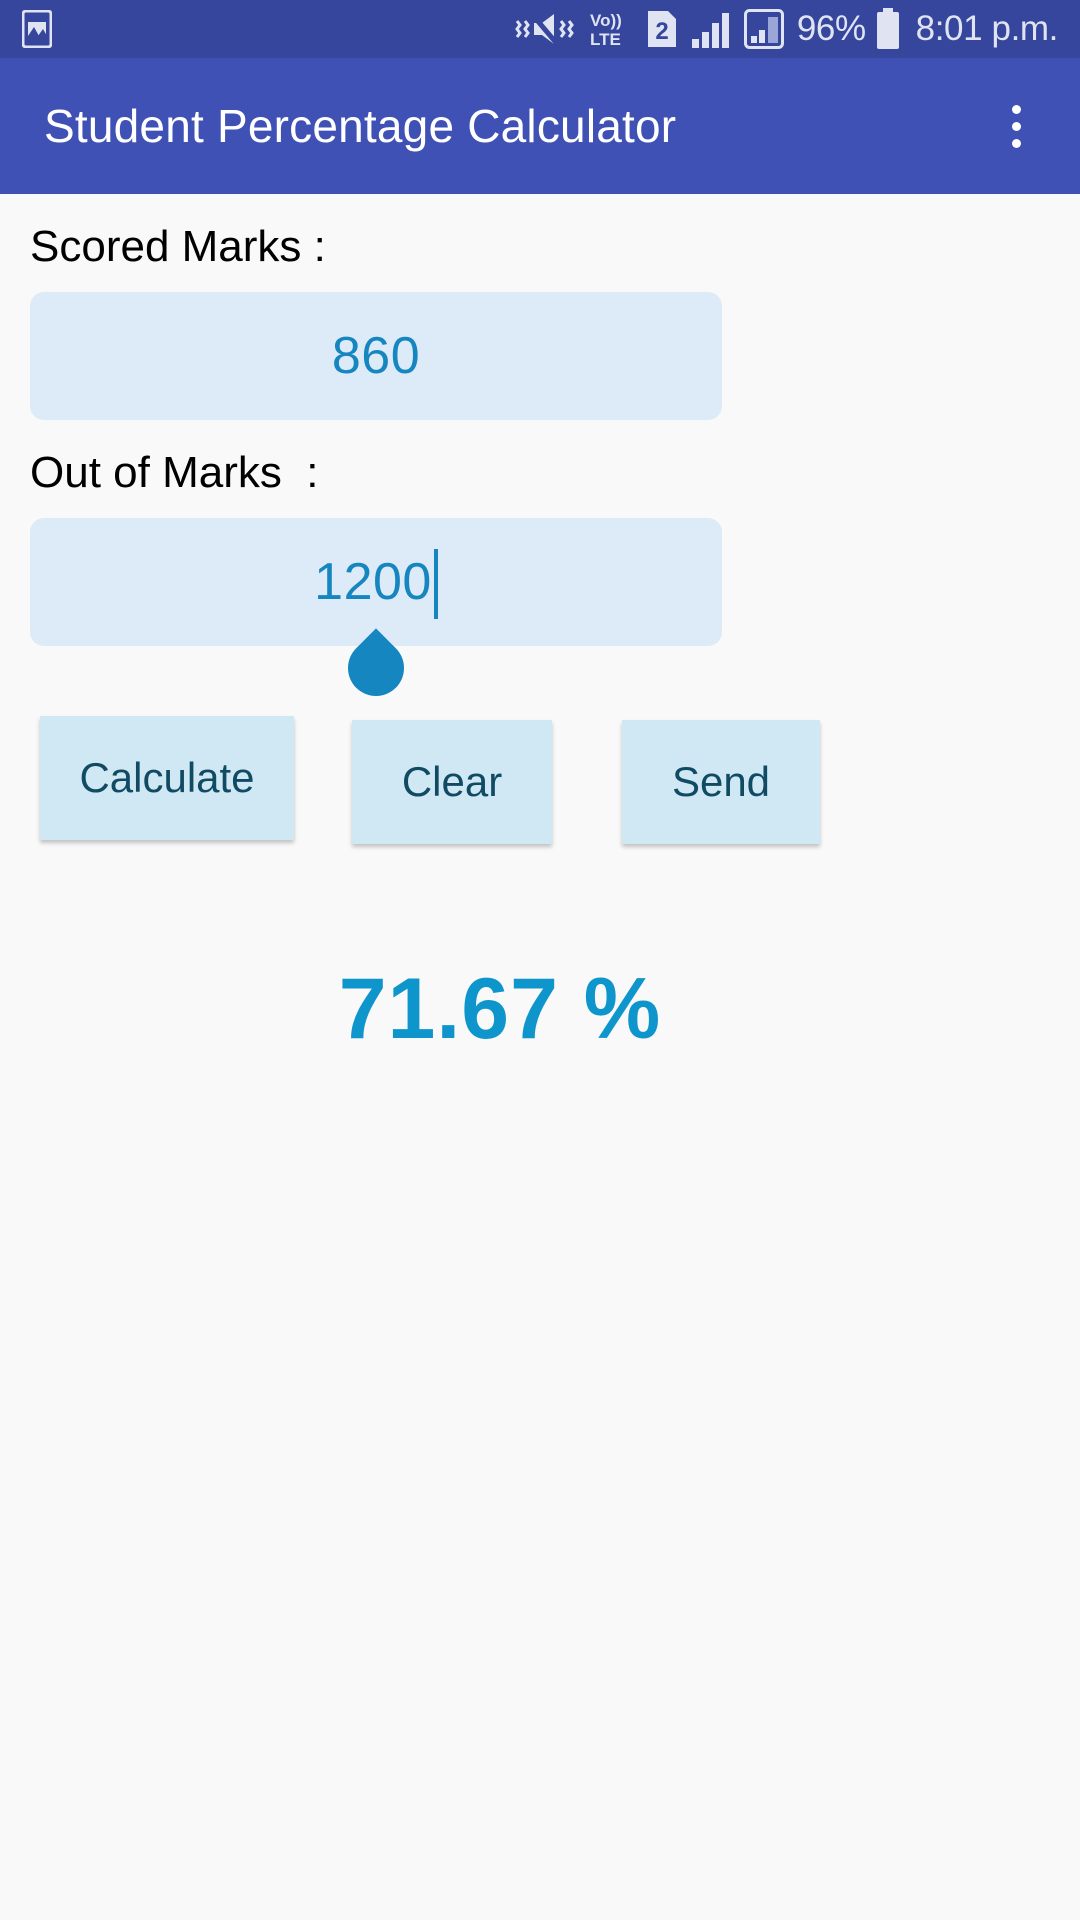 The width and height of the screenshot is (1080, 1920). I want to click on status-bar-left, so click(37, 29).